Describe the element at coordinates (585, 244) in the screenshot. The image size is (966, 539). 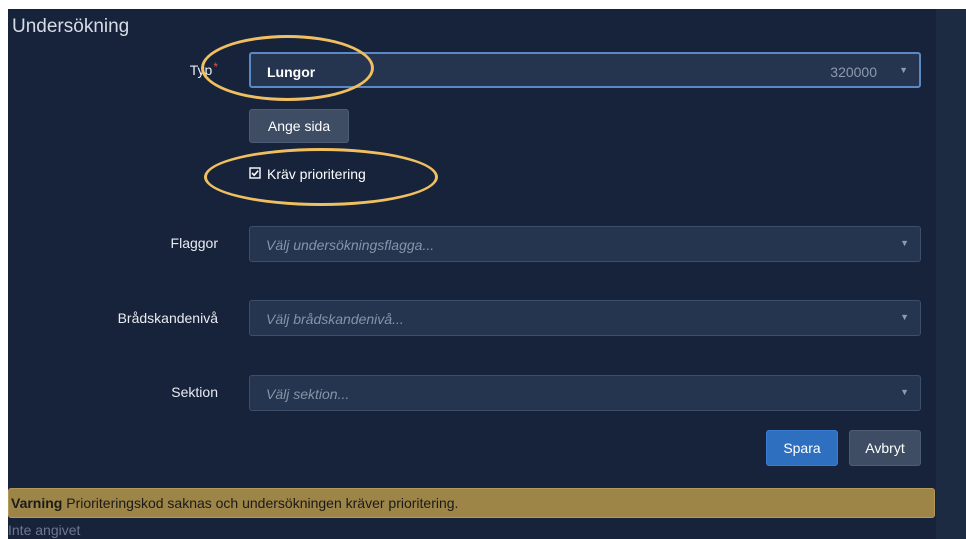
I see `flags-select: Välj undersökningsflagga... ▼` at that location.